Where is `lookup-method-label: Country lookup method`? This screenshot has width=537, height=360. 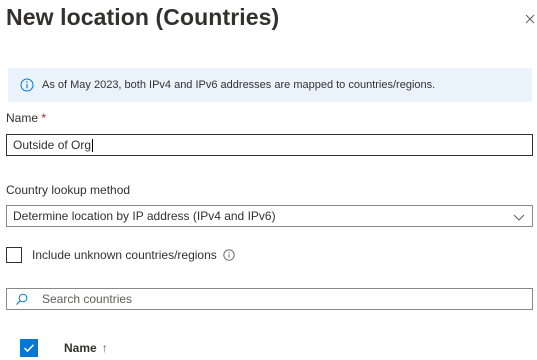
lookup-method-label: Country lookup method is located at coordinates (68, 190).